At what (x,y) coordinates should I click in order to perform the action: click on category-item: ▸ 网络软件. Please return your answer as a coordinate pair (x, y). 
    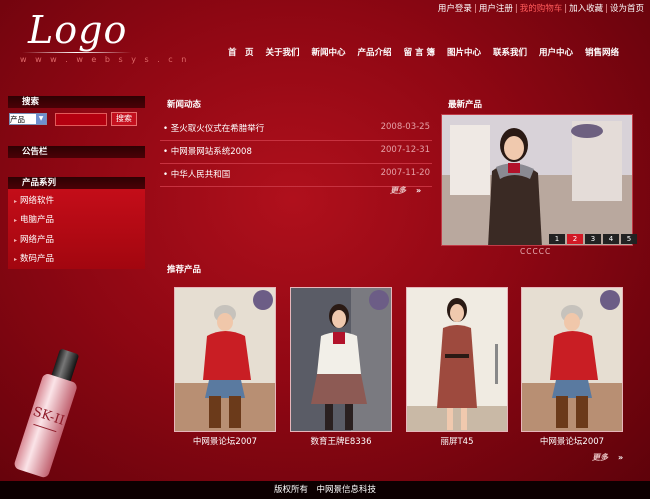
    Looking at the image, I should click on (34, 200).